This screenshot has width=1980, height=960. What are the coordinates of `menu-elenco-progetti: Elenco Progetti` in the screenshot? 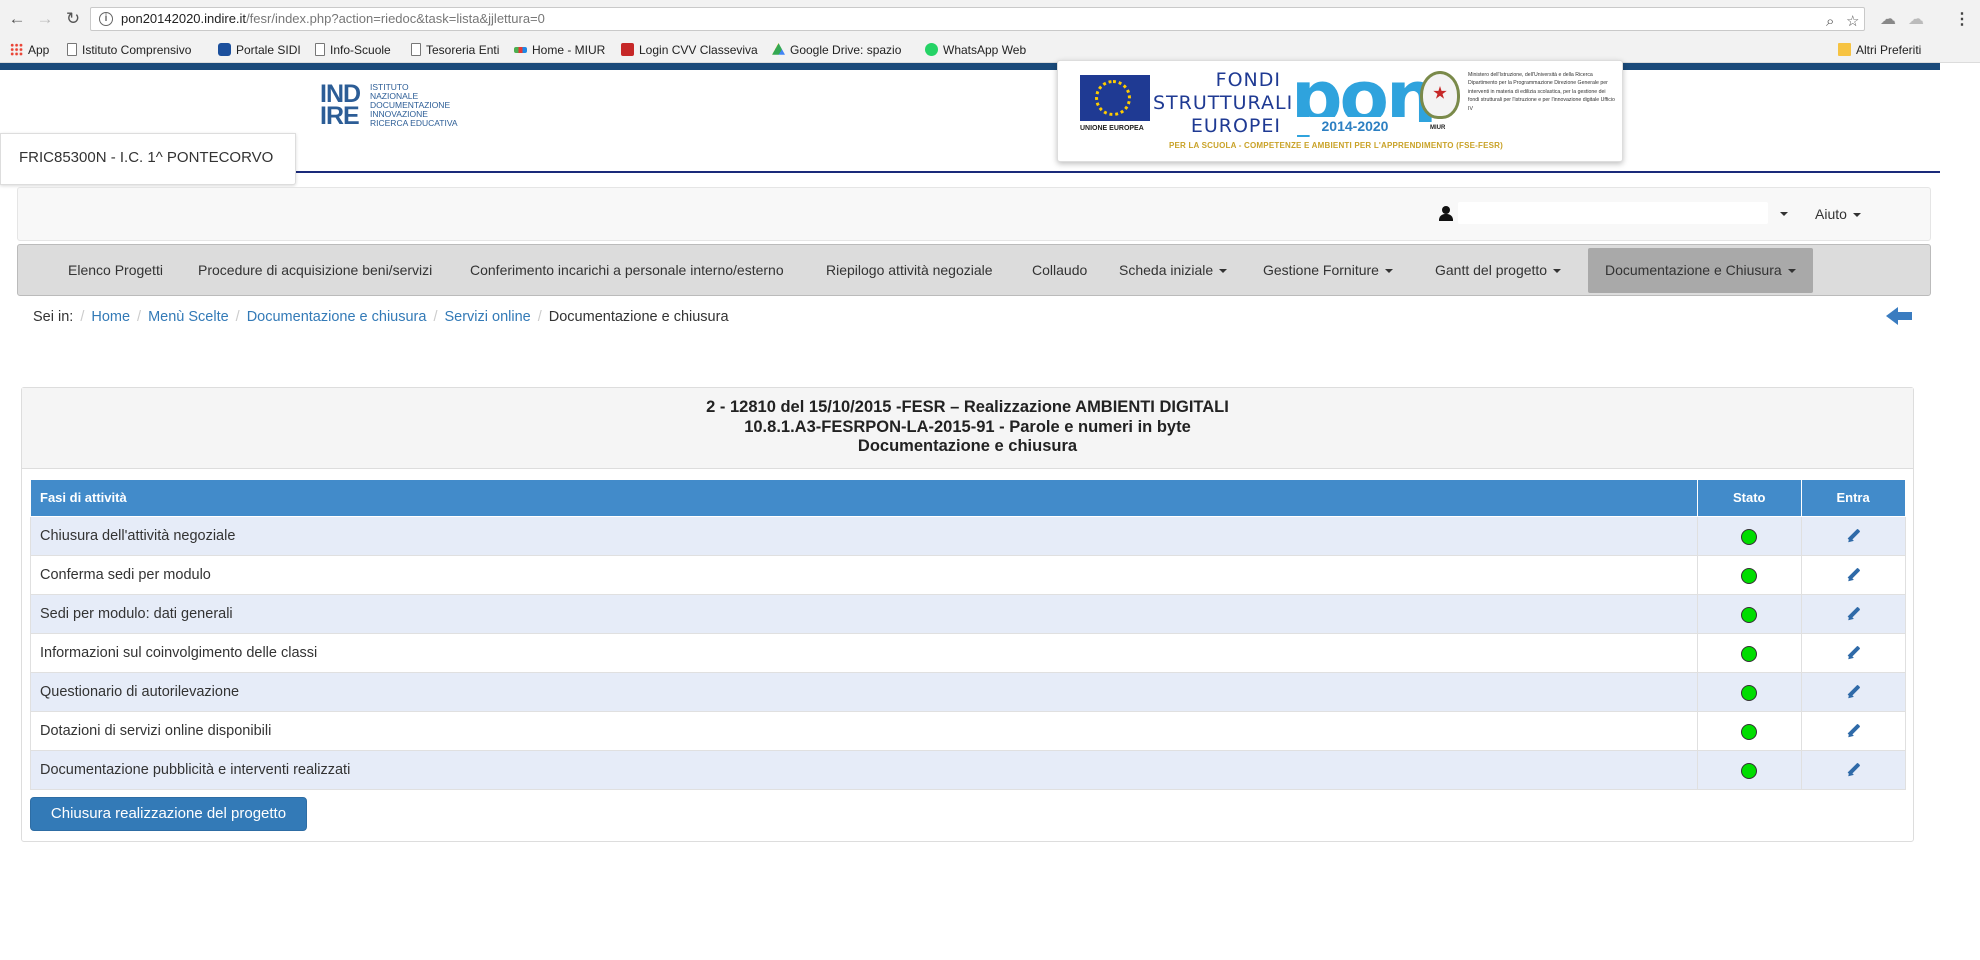 It's located at (115, 270).